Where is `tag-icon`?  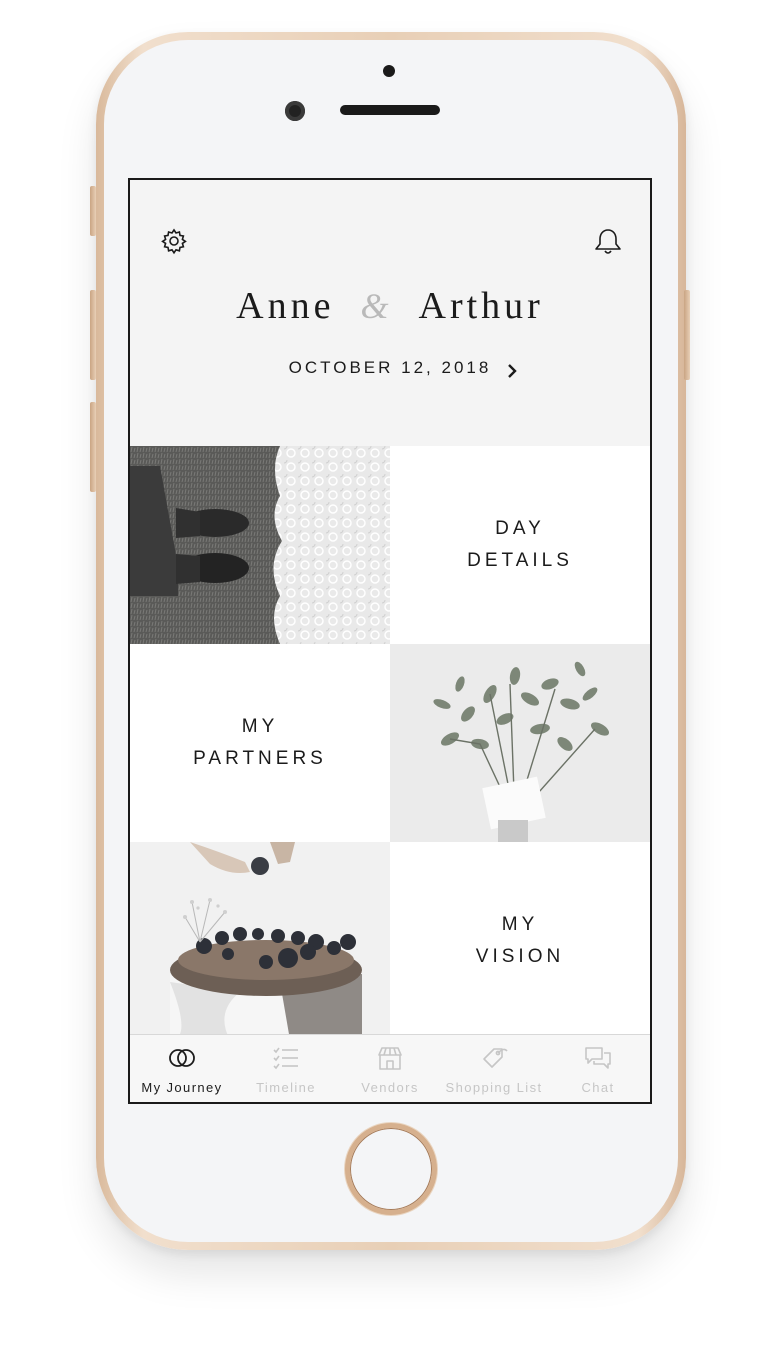 tag-icon is located at coordinates (495, 1058).